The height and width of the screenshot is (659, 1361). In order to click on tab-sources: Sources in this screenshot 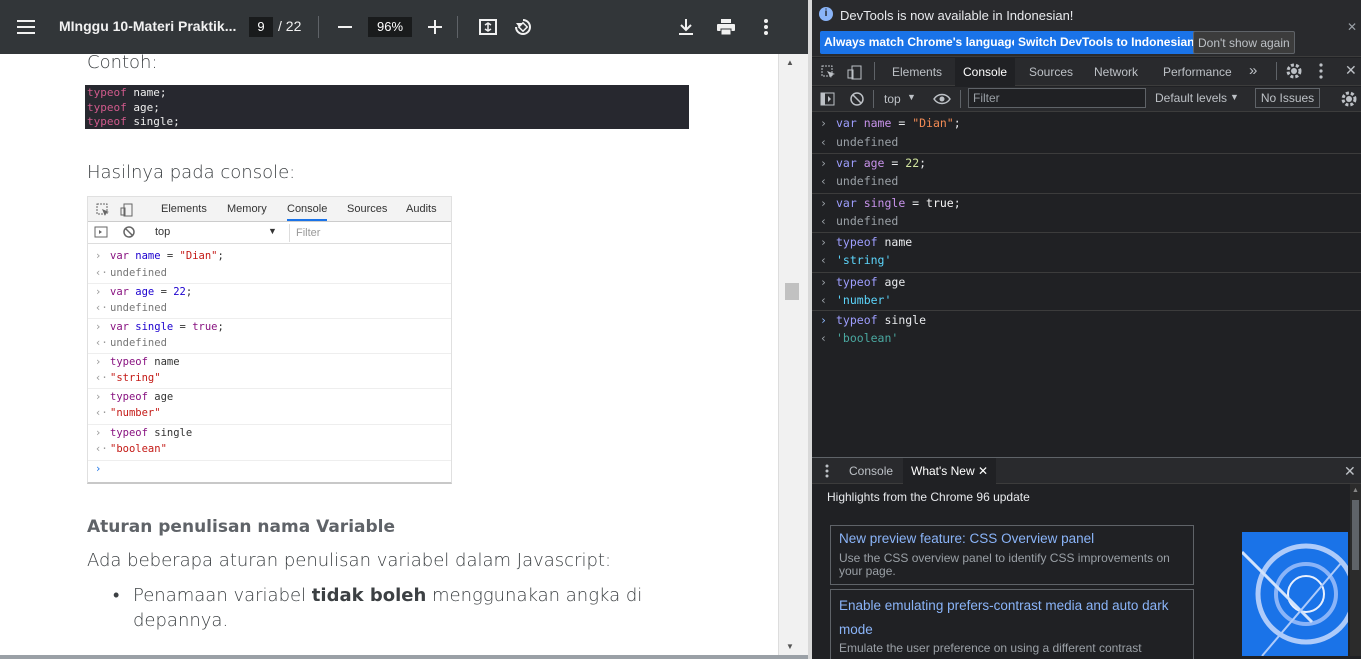, I will do `click(1051, 72)`.